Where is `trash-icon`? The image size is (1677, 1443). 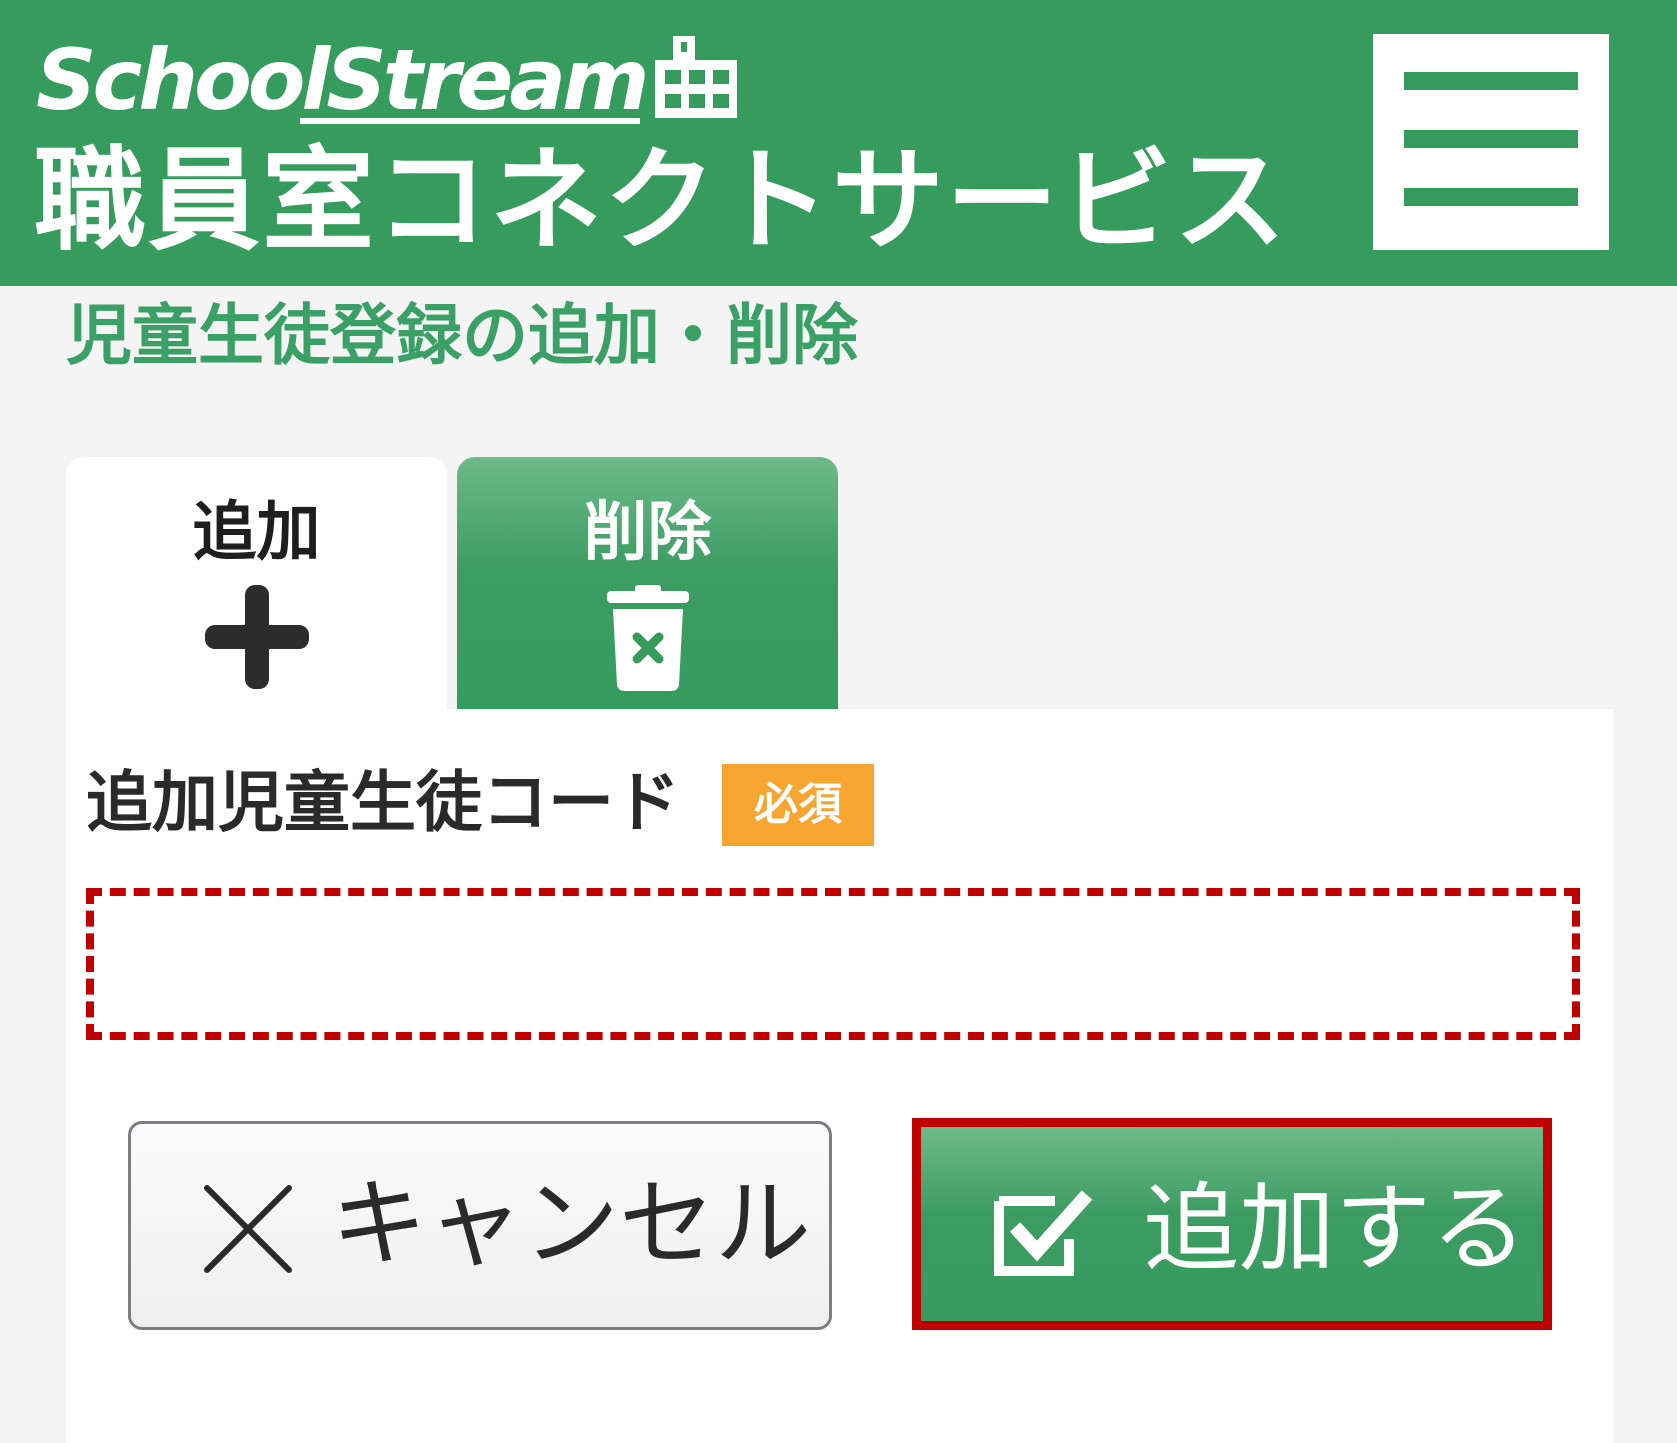
trash-icon is located at coordinates (647, 638).